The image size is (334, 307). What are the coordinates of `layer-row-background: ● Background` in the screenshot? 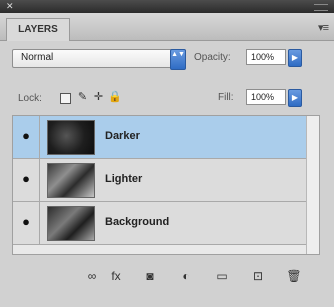 It's located at (166, 223).